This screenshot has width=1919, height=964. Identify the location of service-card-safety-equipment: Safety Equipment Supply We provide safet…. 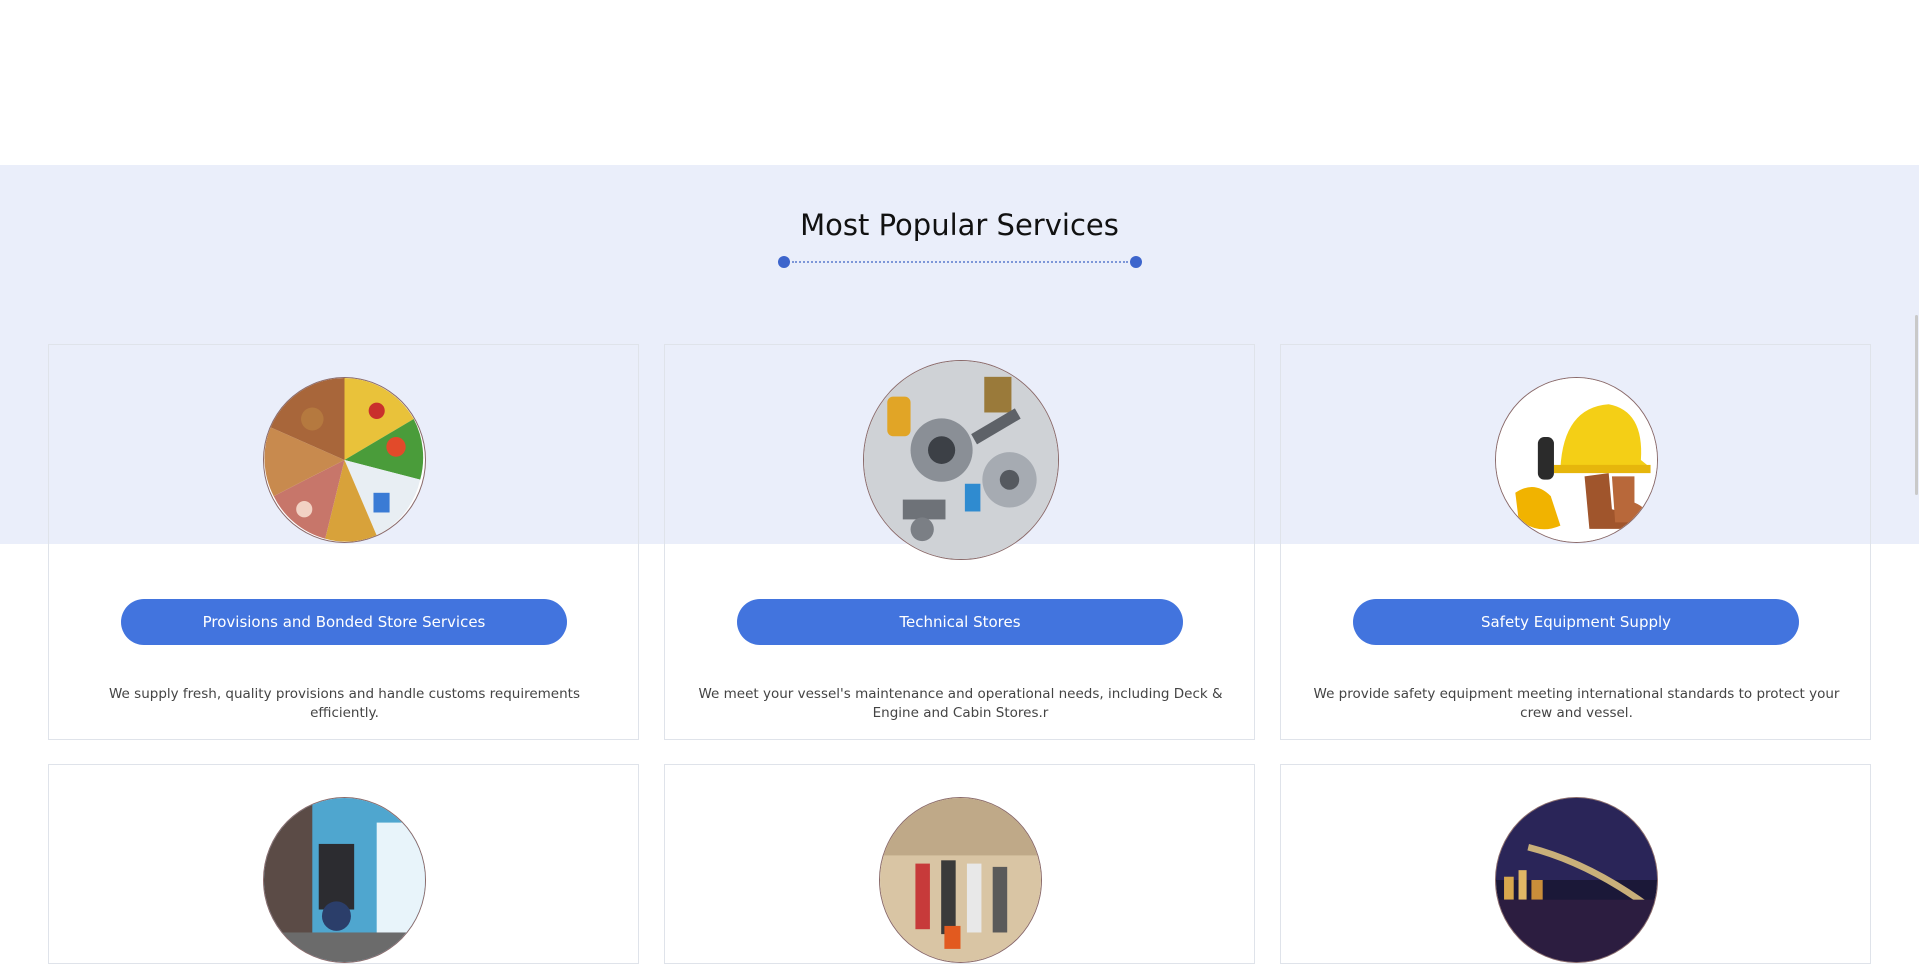
(1575, 542).